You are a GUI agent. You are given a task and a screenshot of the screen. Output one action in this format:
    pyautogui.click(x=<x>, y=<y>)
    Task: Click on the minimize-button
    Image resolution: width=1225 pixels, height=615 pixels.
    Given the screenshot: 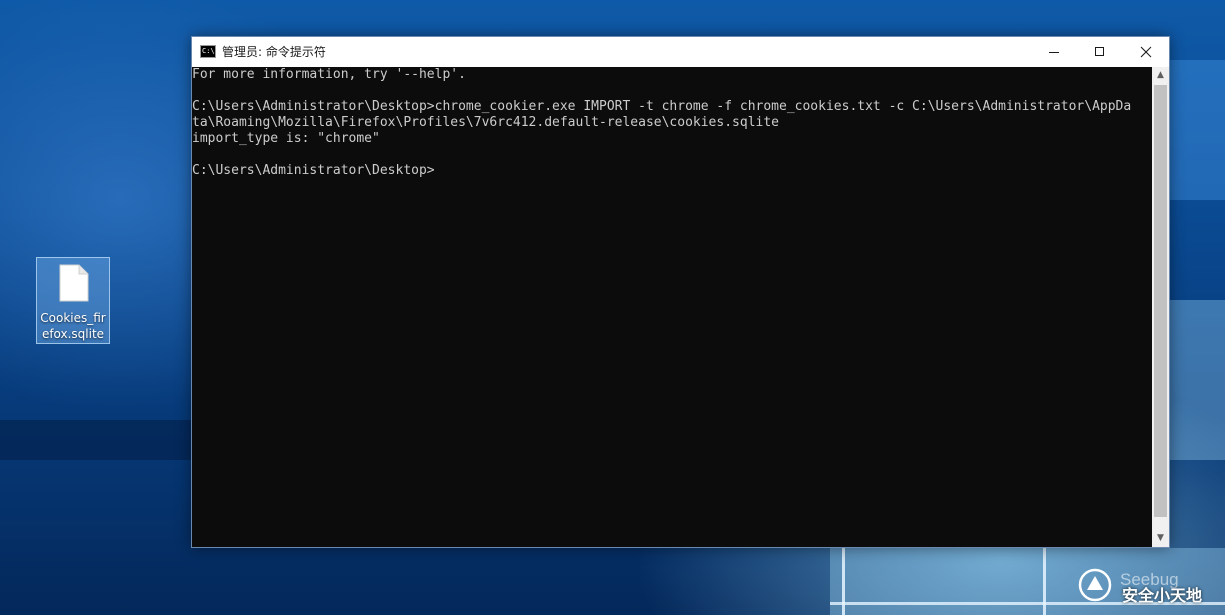 What is the action you would take?
    pyautogui.click(x=1054, y=52)
    